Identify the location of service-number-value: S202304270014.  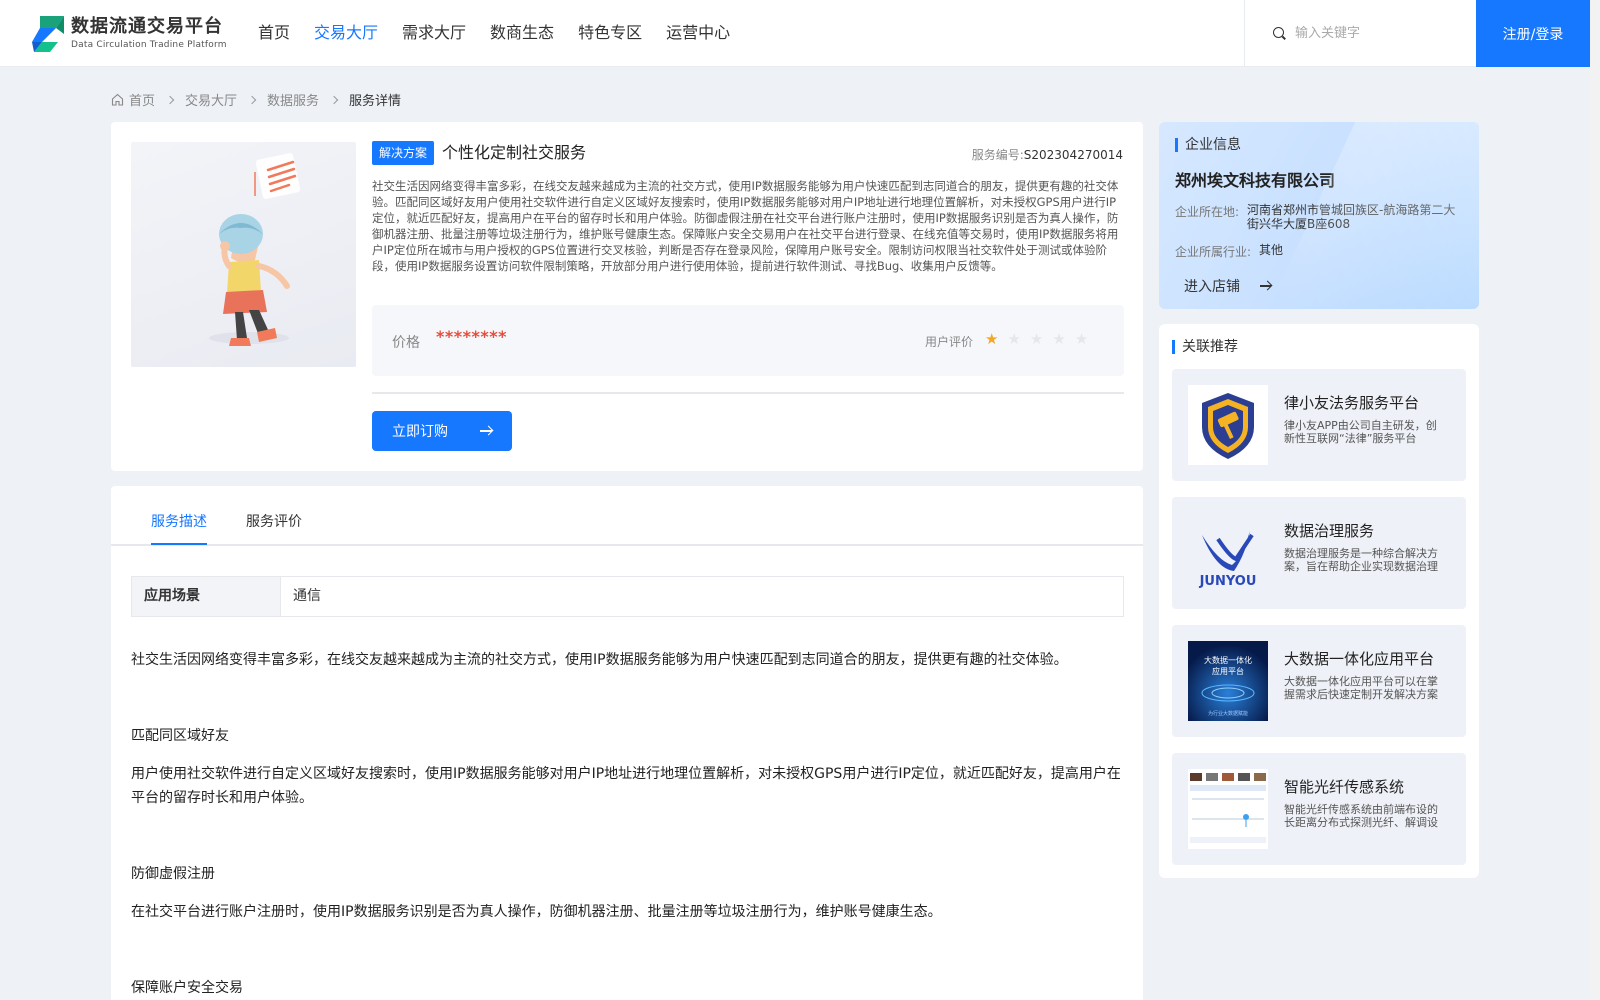
(1073, 155).